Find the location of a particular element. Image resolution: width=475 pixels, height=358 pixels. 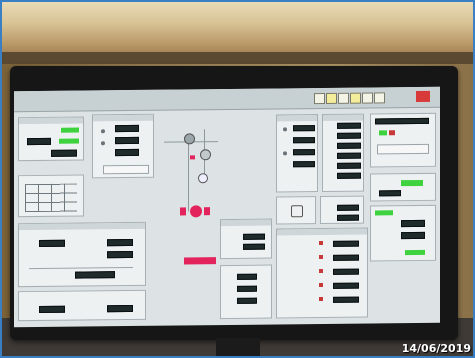

valve-panel is located at coordinates (246, 239).